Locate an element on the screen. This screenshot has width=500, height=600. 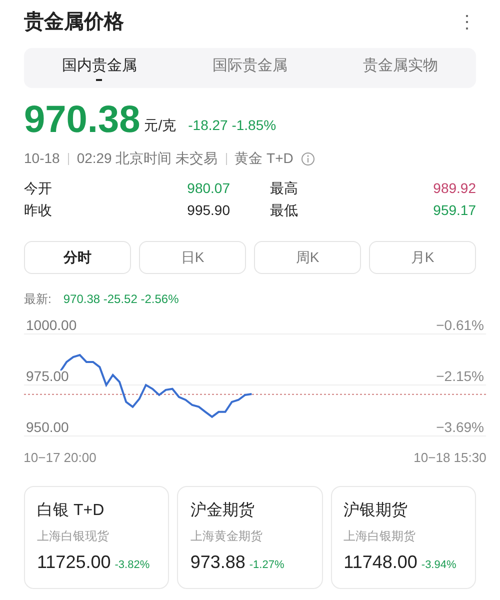
stat-label: 最高 is located at coordinates (284, 188).